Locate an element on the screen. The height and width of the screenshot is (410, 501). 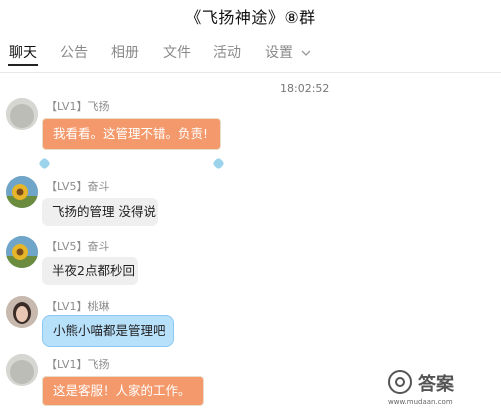
message-bubble: 我看看。这管理不错。负责! is located at coordinates (131, 134).